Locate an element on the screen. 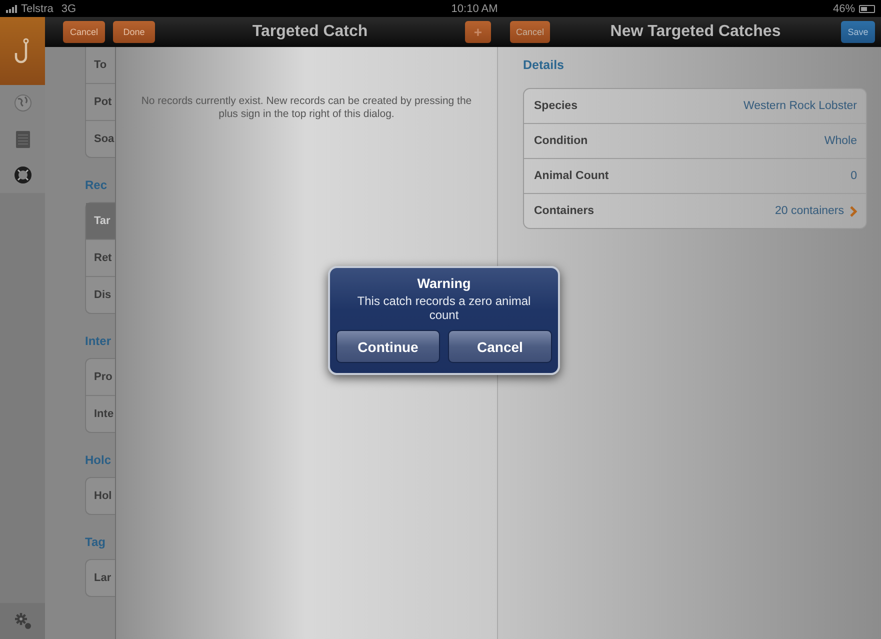 The width and height of the screenshot is (881, 639). globe-icon is located at coordinates (23, 103).